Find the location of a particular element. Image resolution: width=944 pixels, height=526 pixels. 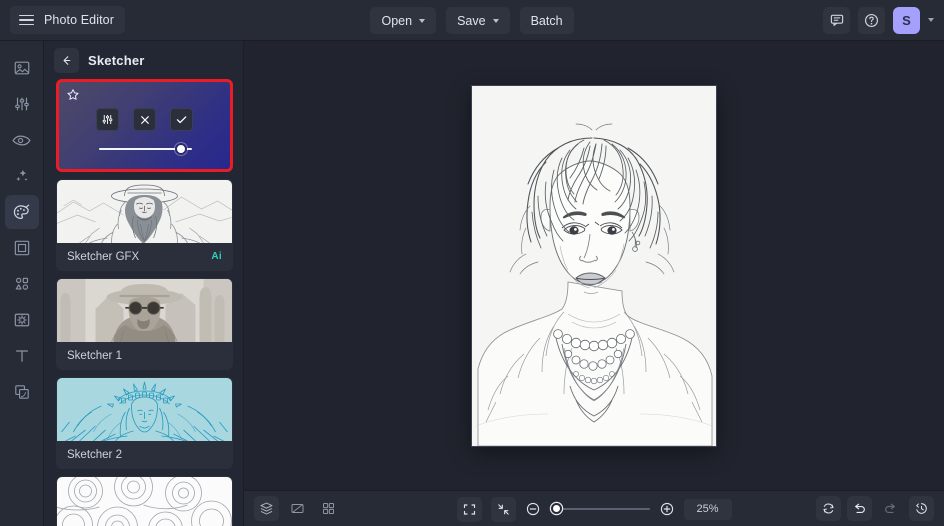

list-item: Sketcher 2 is located at coordinates (144, 423).